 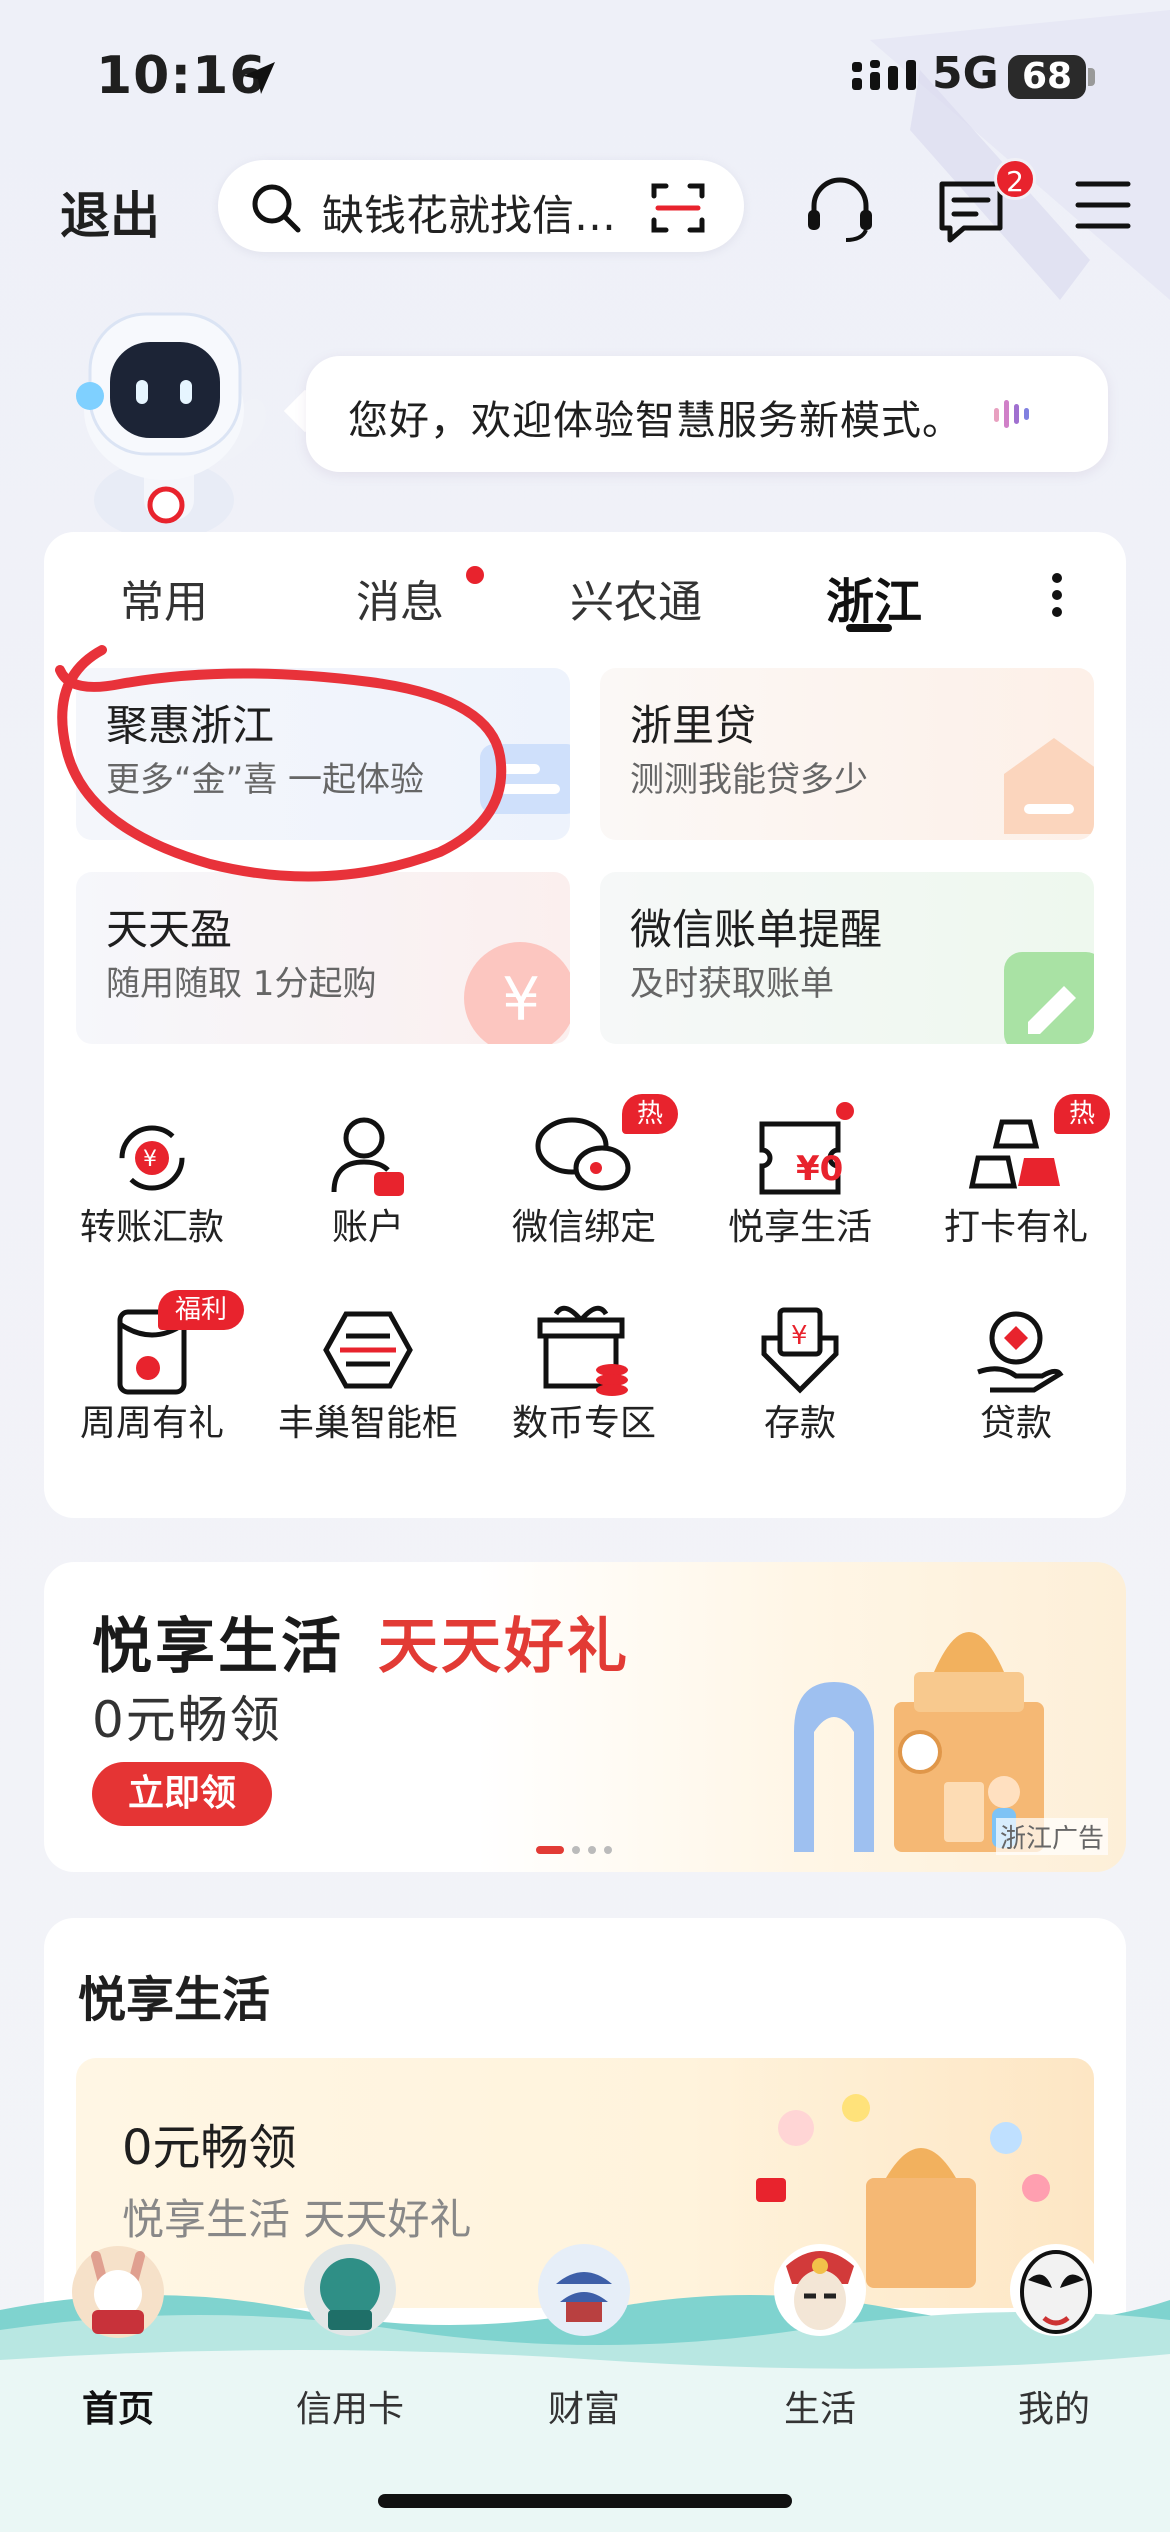 I want to click on fn-hive-box: 丰巢智能柜, so click(x=368, y=1373).